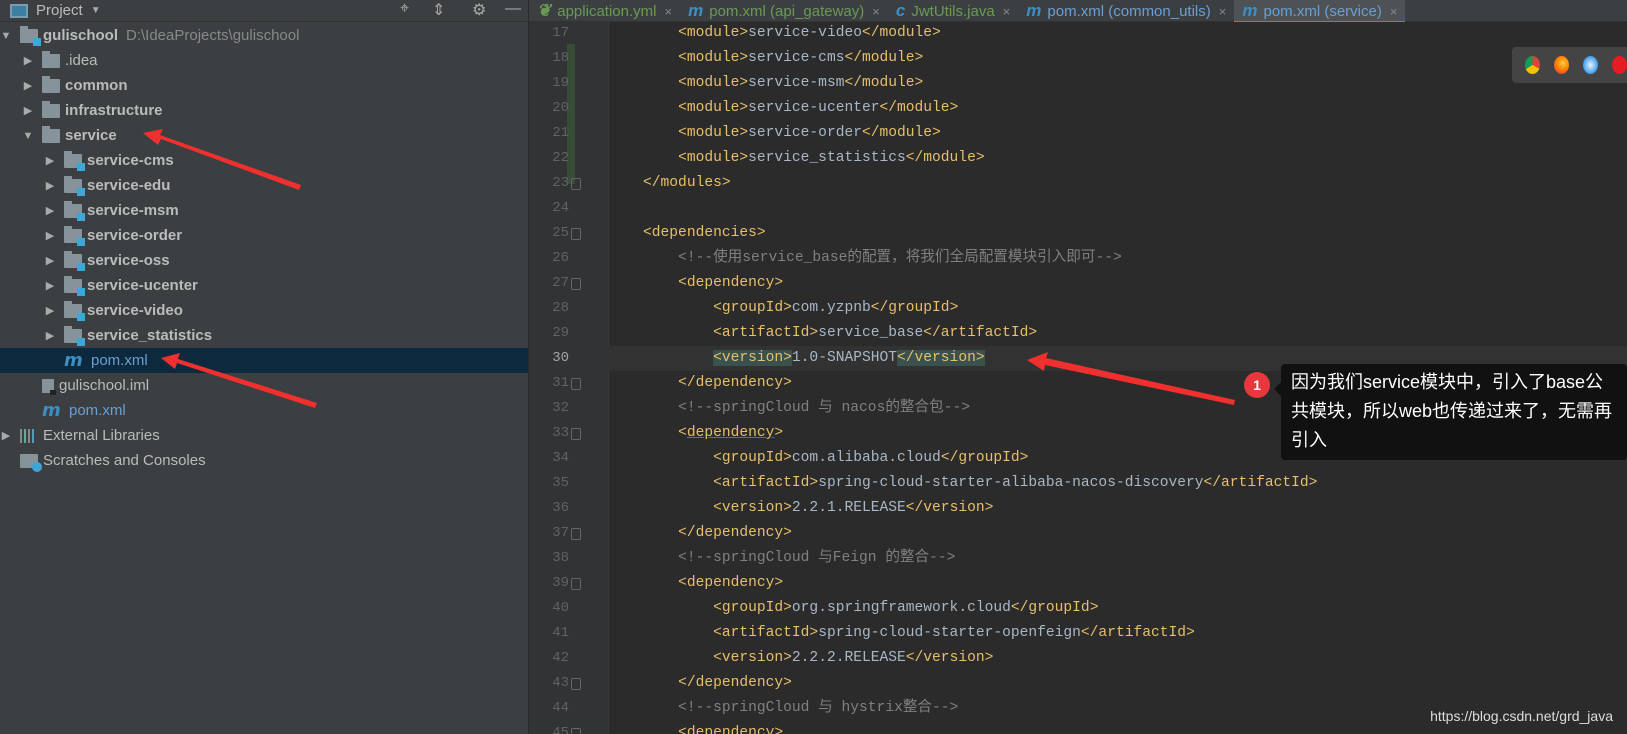  What do you see at coordinates (264, 335) in the screenshot?
I see `tree-item: ▶ service_statistics` at bounding box center [264, 335].